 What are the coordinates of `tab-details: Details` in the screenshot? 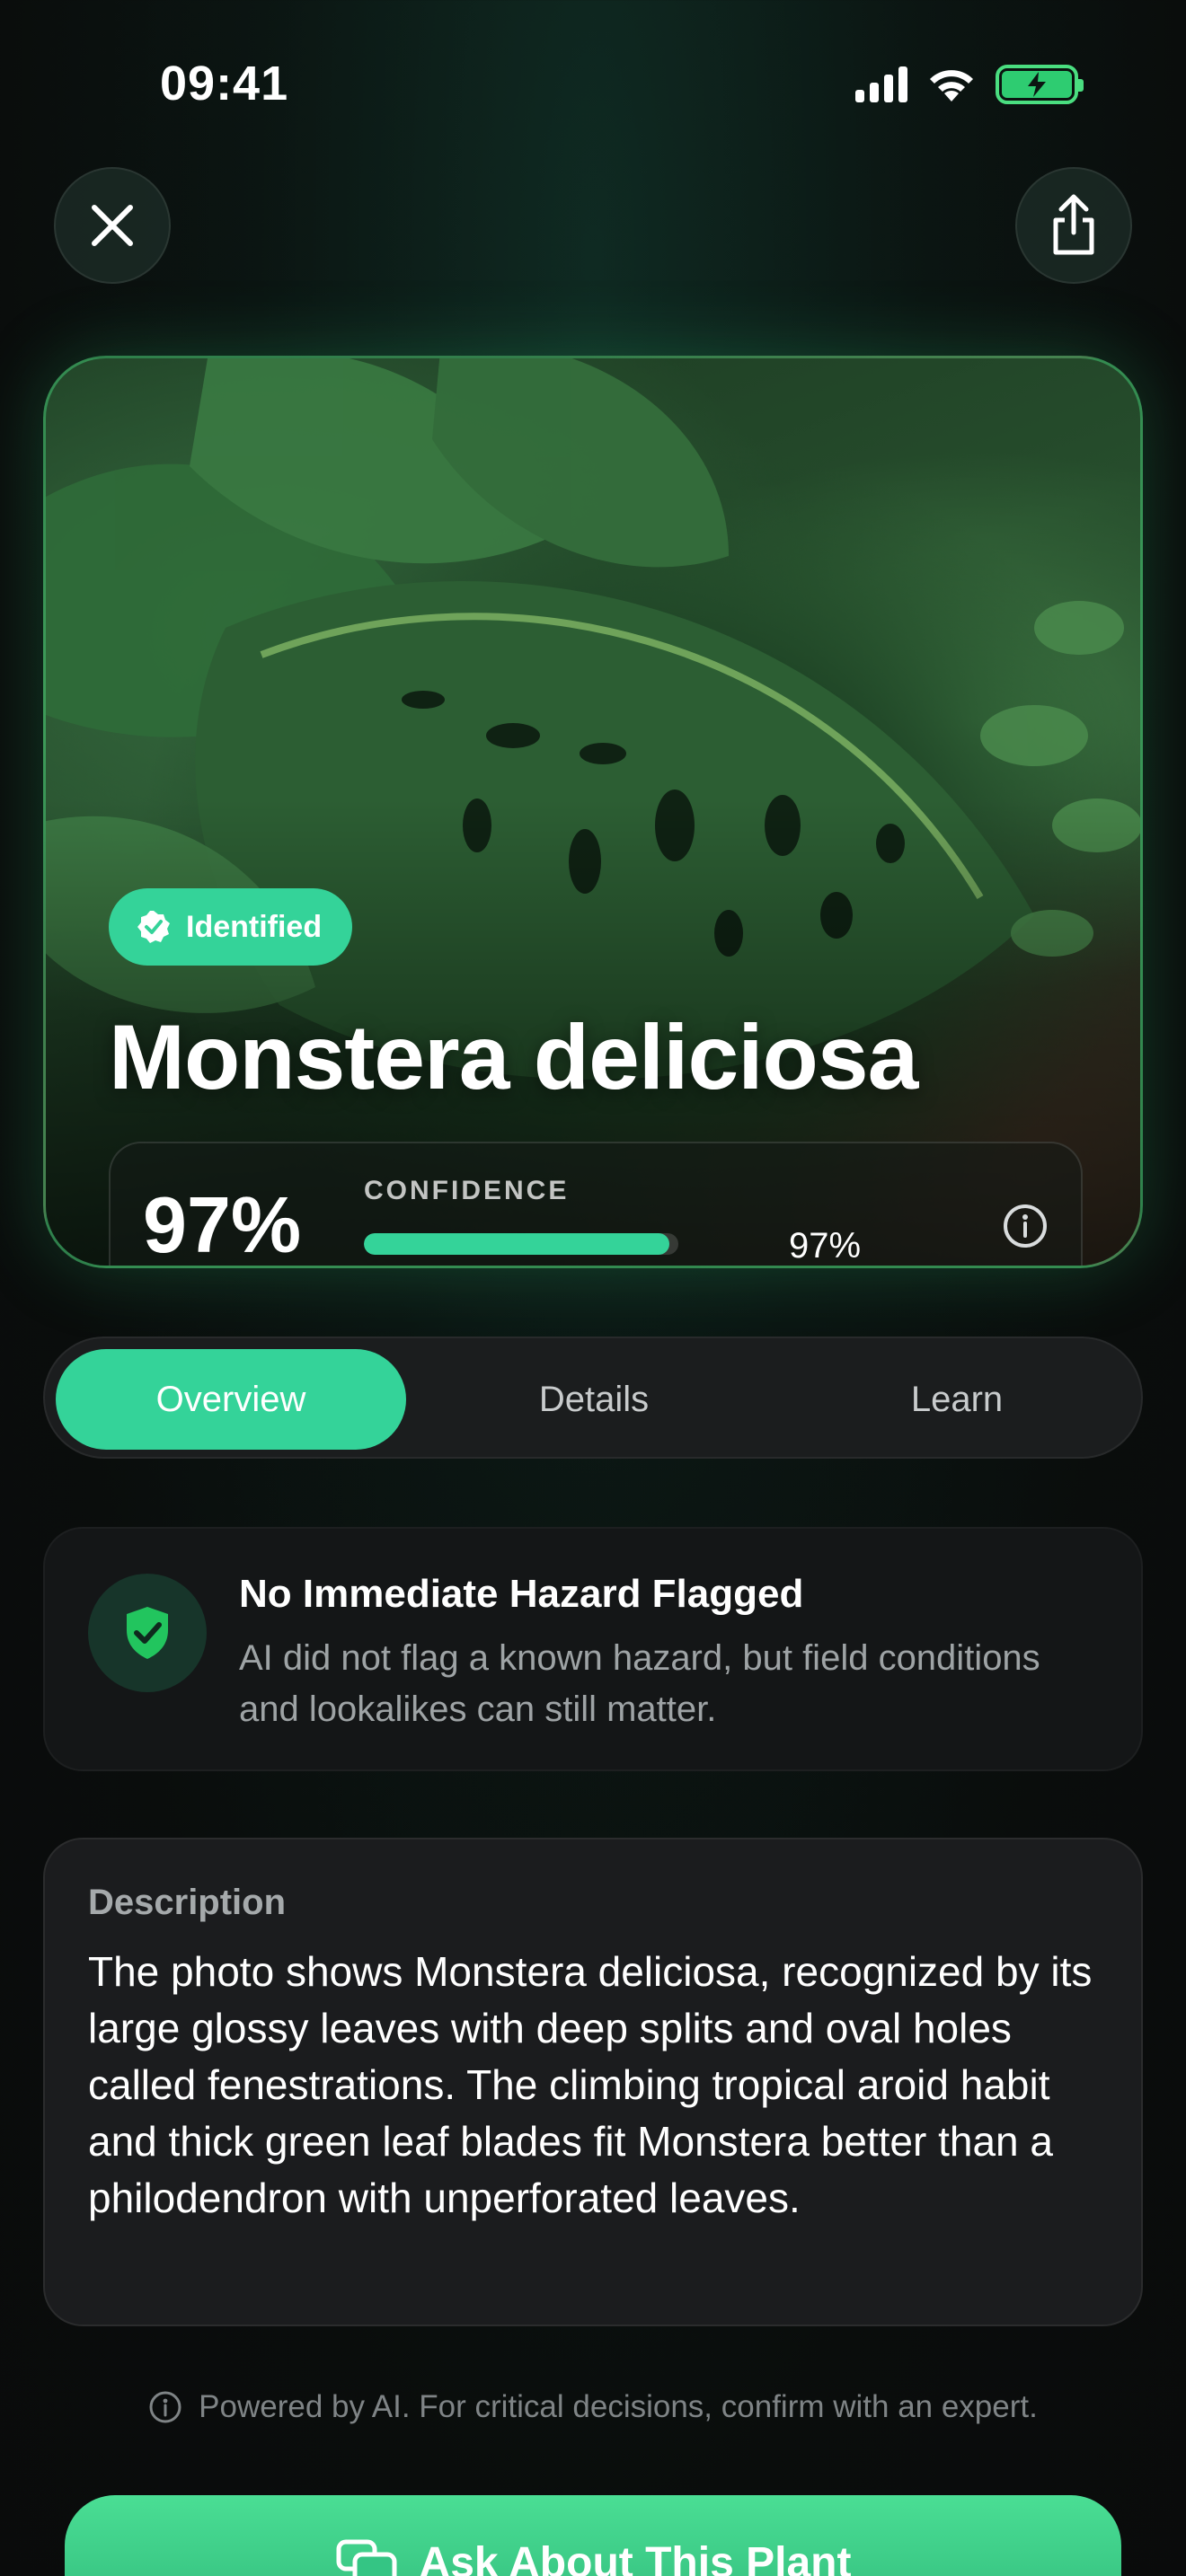 It's located at (594, 1399).